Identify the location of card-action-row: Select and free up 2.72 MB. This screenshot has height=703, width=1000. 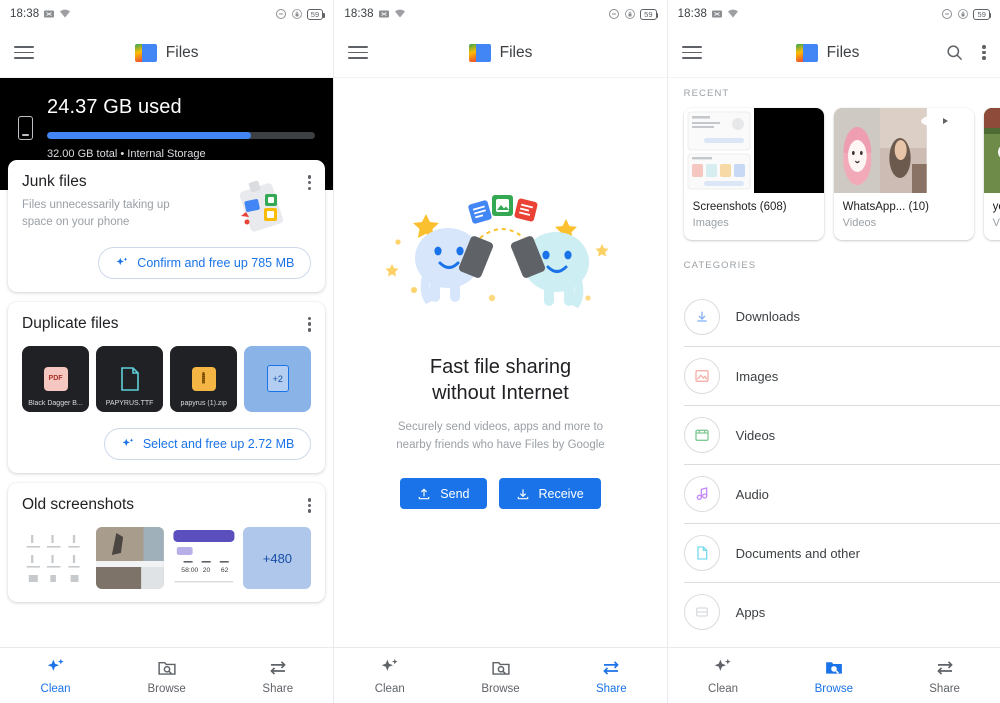
(167, 436).